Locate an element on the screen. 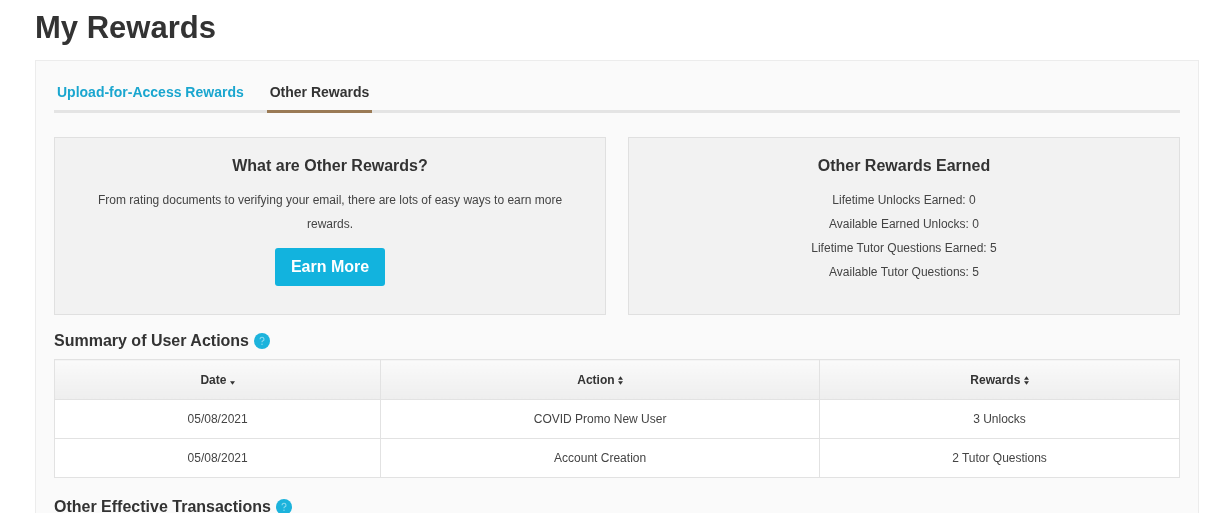  tab: Other Rewards is located at coordinates (319, 94).